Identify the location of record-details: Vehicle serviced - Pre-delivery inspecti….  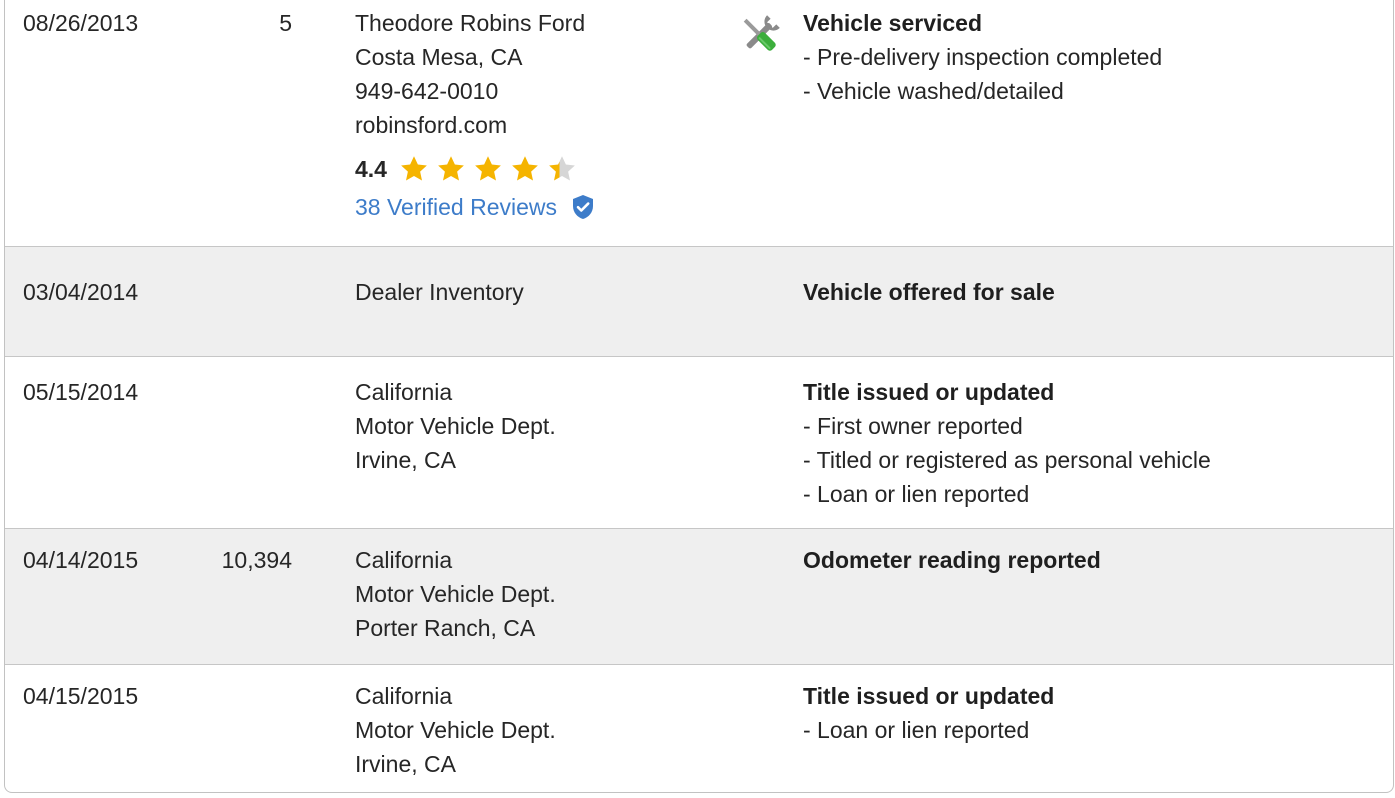
(982, 57).